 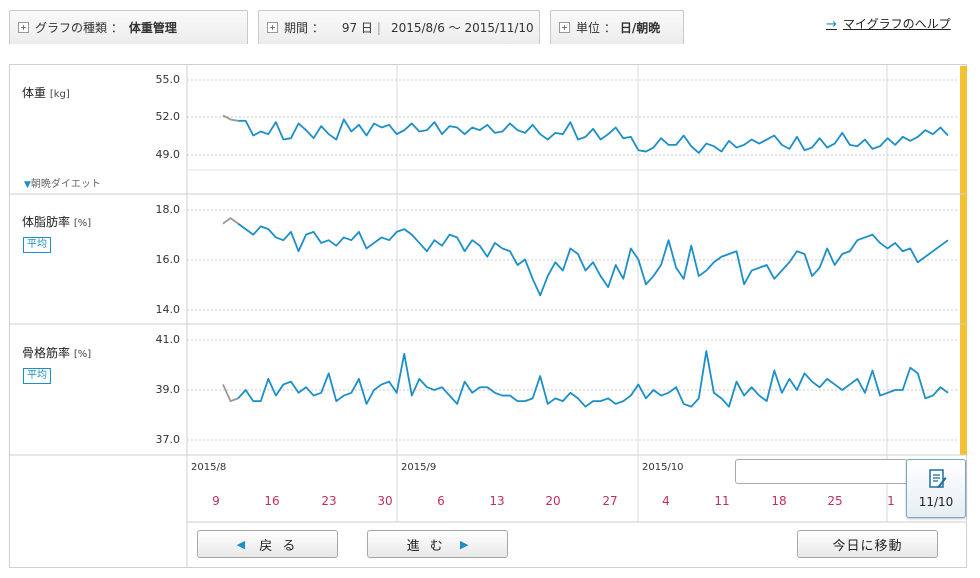 I want to click on weight-panel-title: 体重 [kg], so click(x=46, y=92).